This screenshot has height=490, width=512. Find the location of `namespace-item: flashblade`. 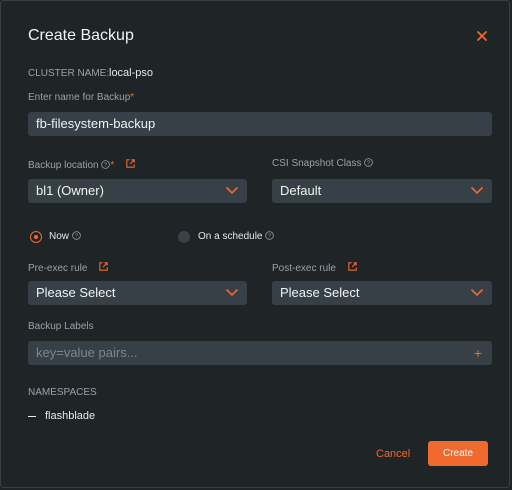

namespace-item: flashblade is located at coordinates (70, 416).